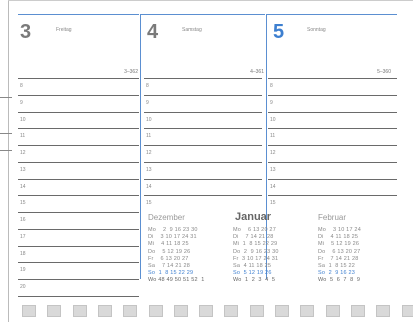  Describe the element at coordinates (256, 258) in the screenshot. I see `calendar-line: Fr 3 10 17 24 31` at that location.